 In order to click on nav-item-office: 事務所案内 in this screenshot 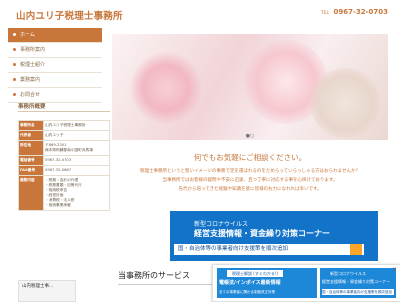, I will do `click(55, 50)`.